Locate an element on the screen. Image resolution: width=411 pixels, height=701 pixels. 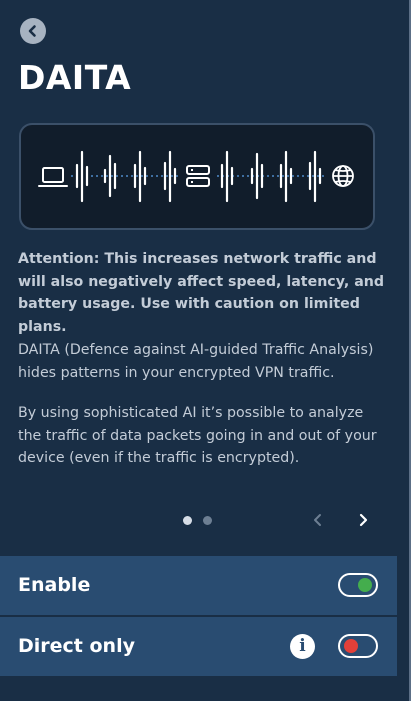
chevron-right-icon is located at coordinates (363, 520).